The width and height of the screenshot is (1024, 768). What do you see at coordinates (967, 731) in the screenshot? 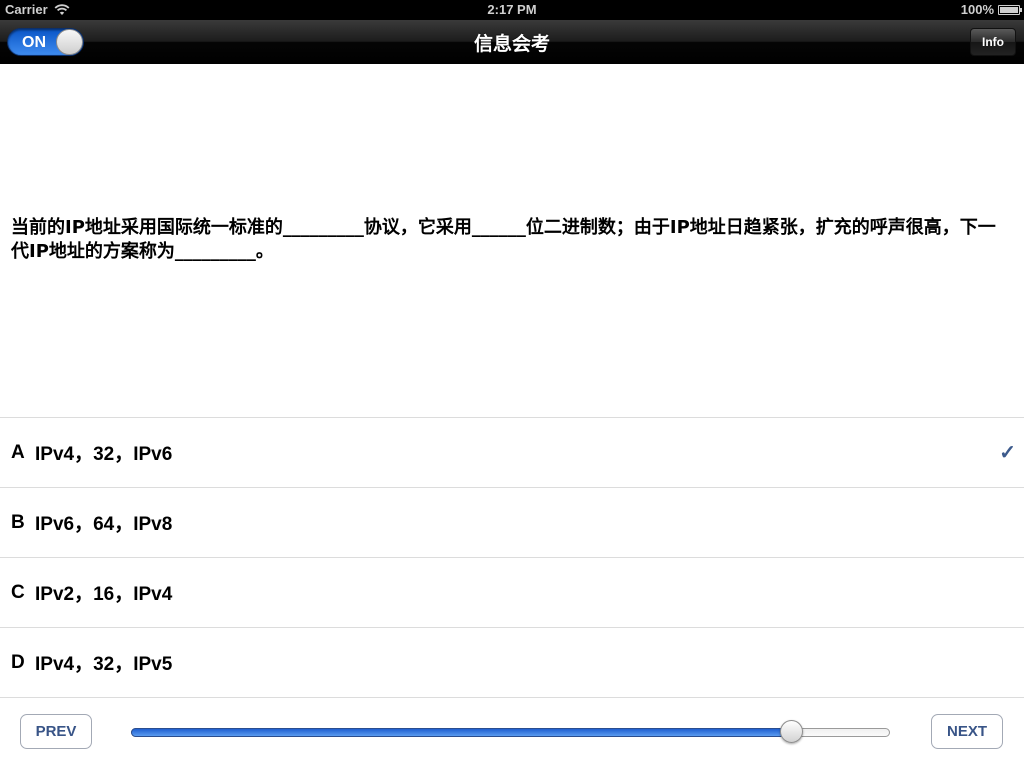
I see `next-button: NEXT` at bounding box center [967, 731].